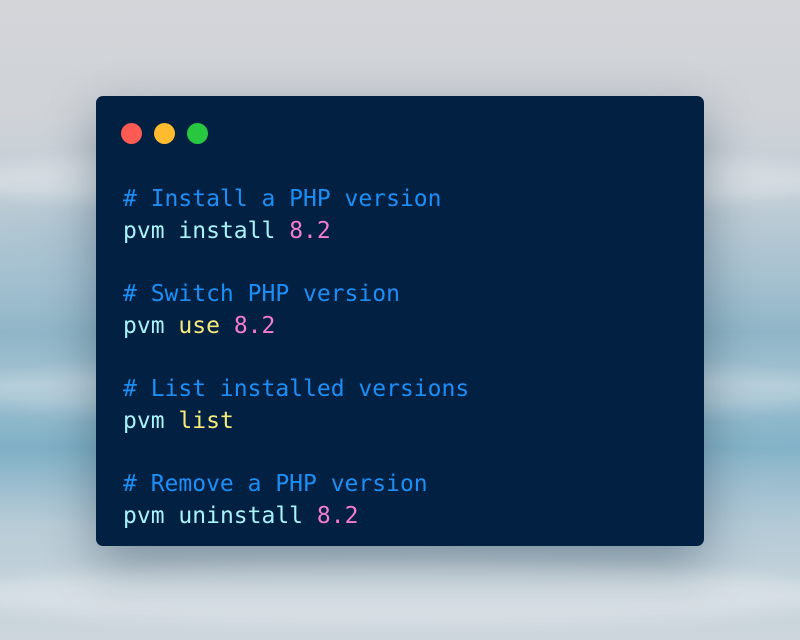 This screenshot has height=640, width=800. Describe the element at coordinates (400, 595) in the screenshot. I see `mist-layer` at that location.